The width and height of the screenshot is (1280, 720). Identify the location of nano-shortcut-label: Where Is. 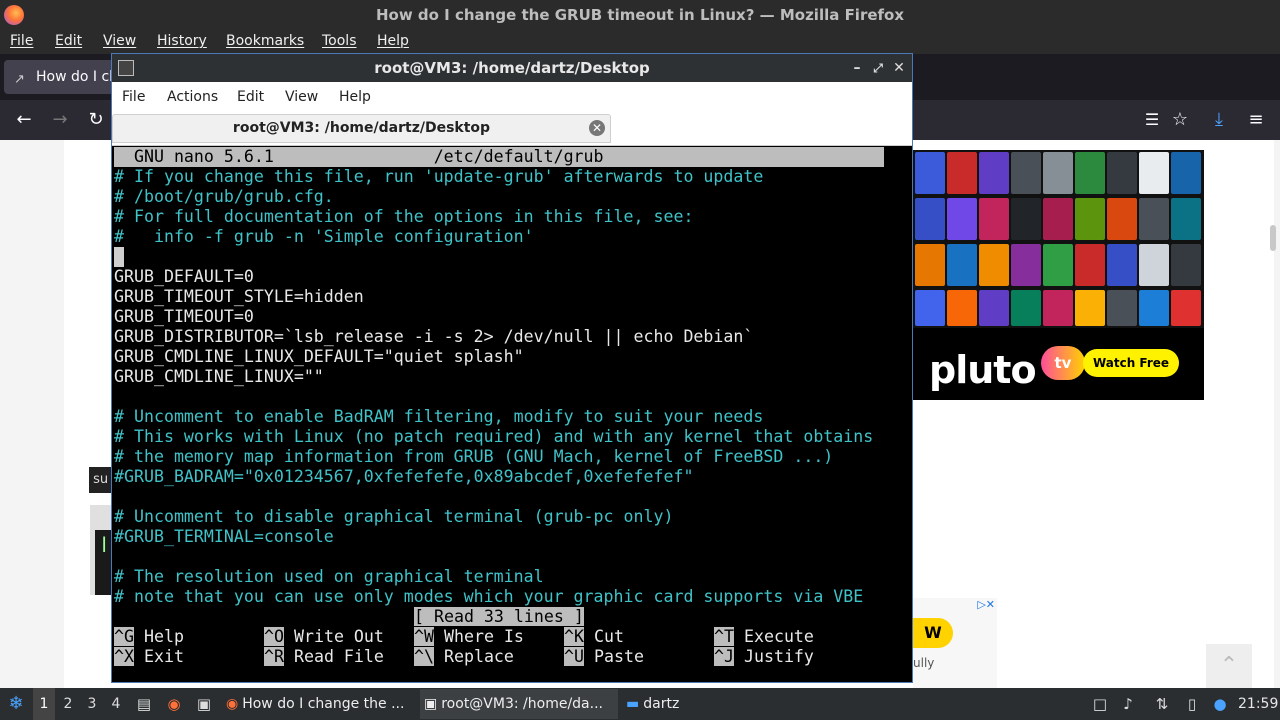
(483, 636).